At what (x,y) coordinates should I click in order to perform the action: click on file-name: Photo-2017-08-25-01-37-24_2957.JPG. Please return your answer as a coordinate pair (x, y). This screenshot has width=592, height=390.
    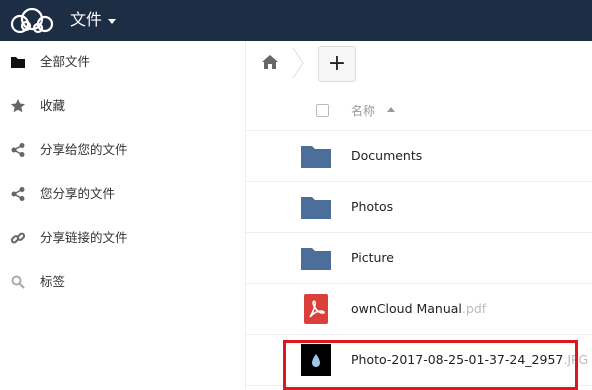
    Looking at the image, I should click on (469, 360).